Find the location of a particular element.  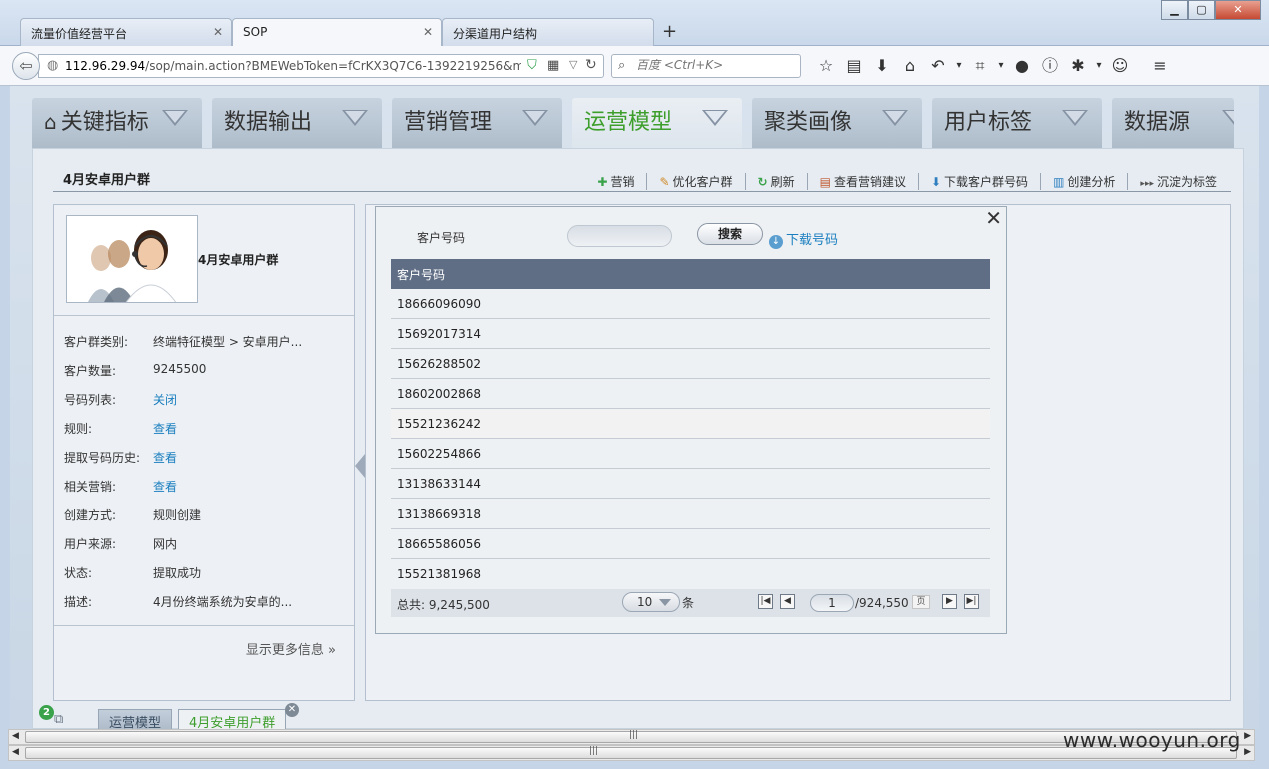

info-icon: ⓘ is located at coordinates (1050, 66).